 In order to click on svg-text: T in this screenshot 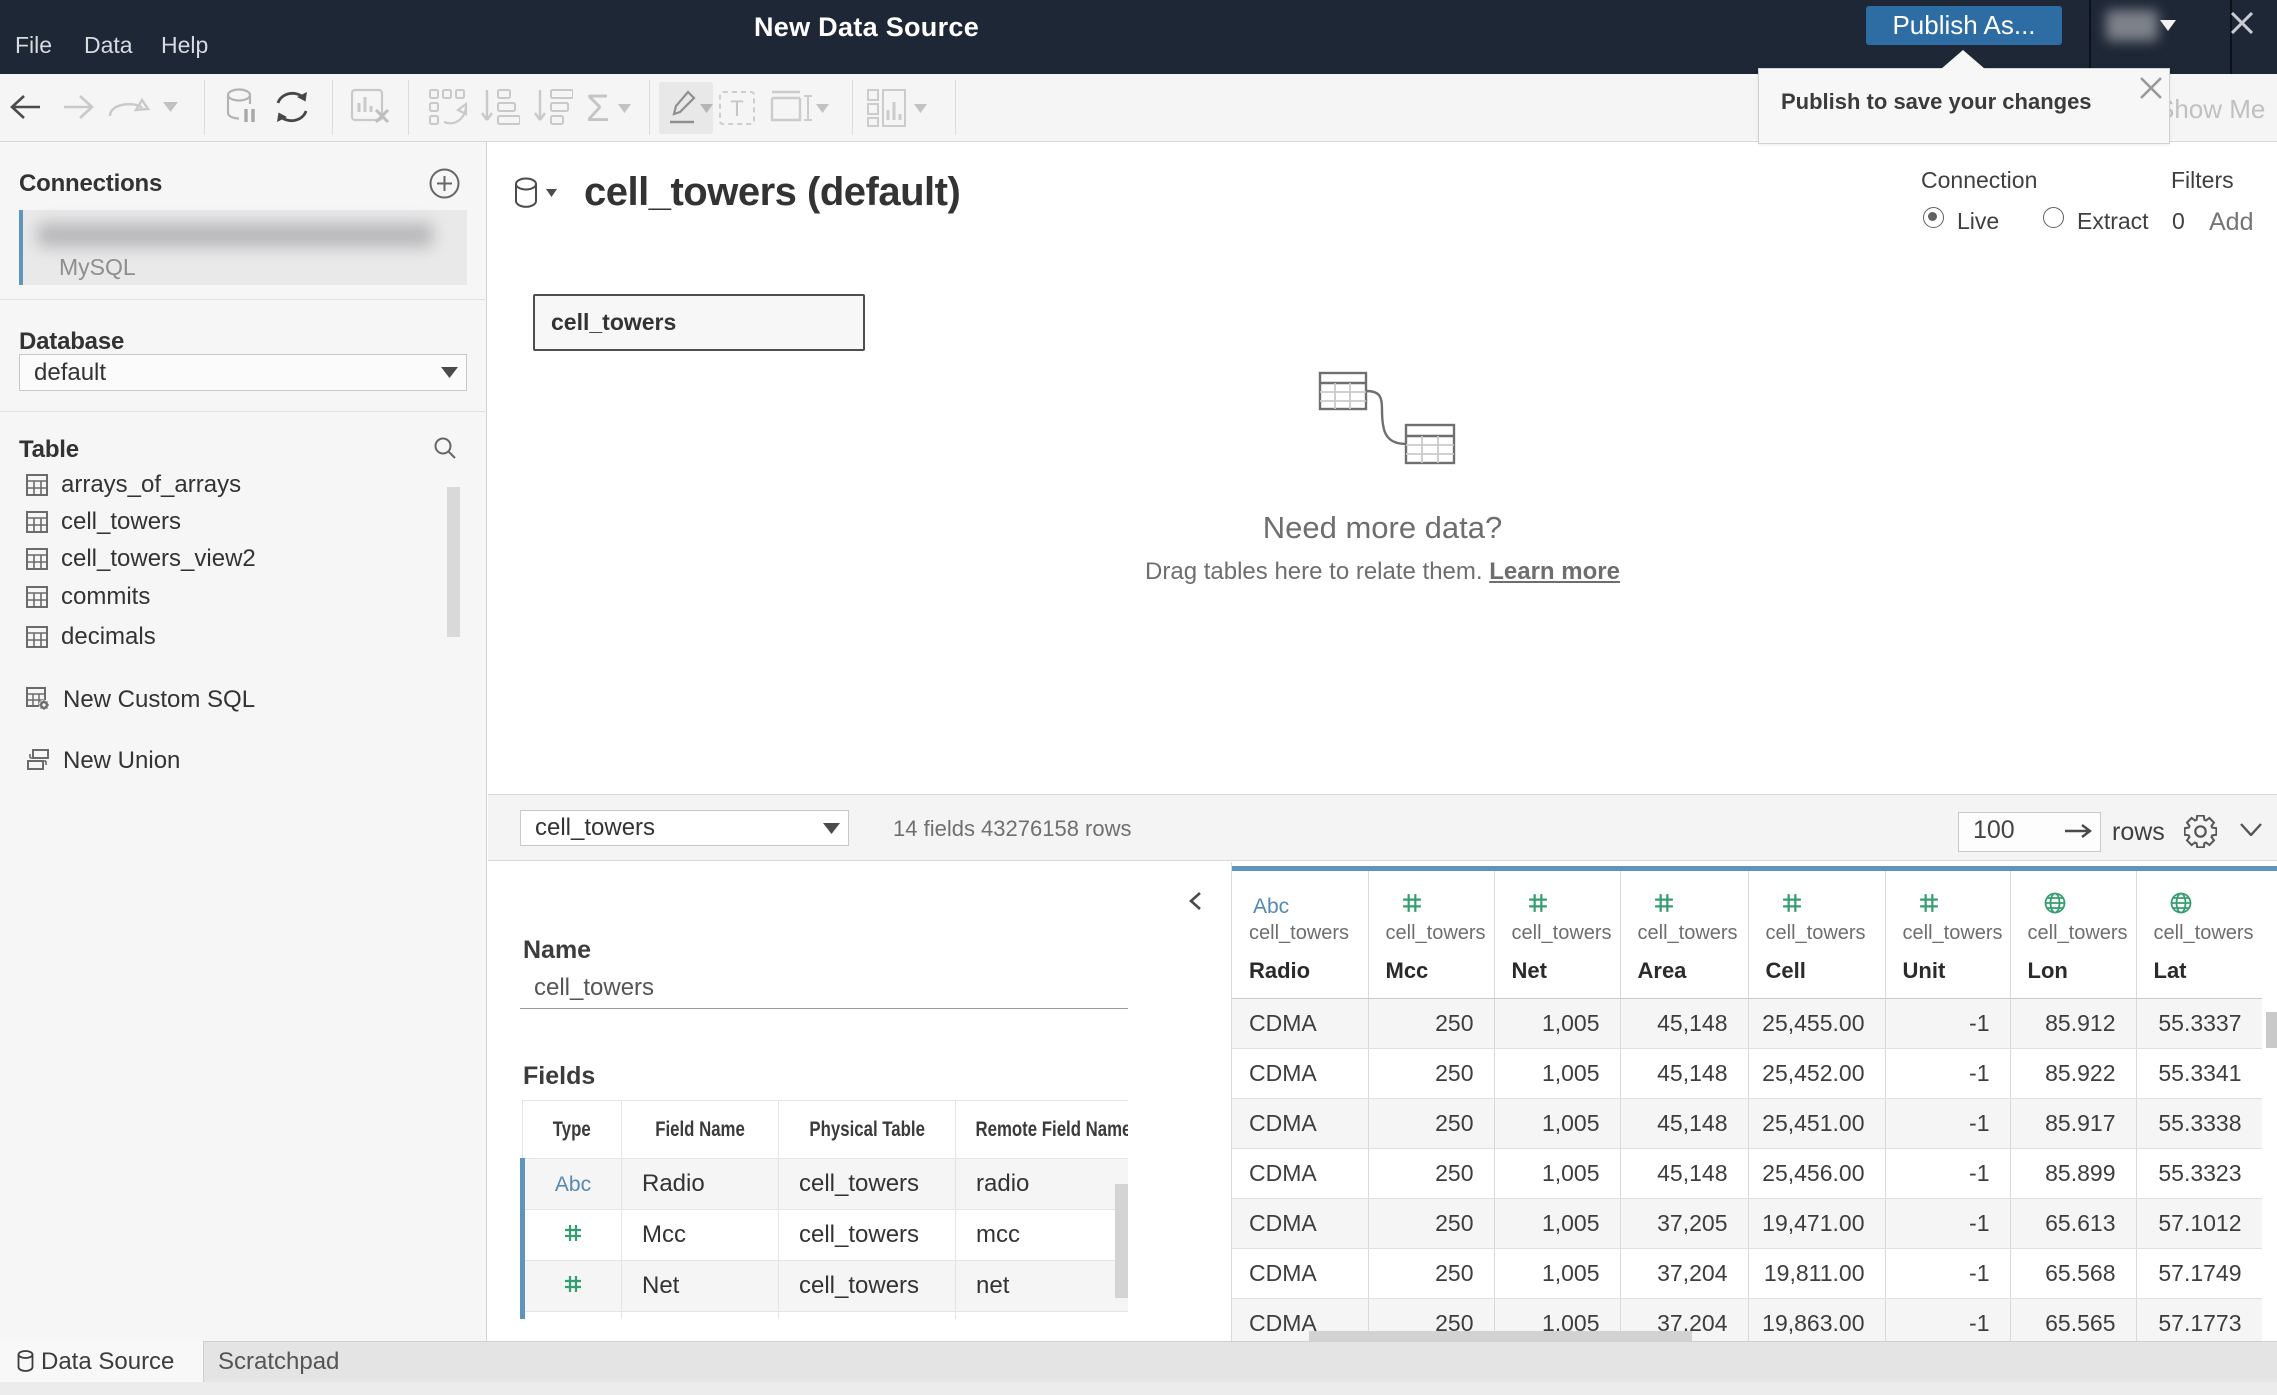, I will do `click(736, 108)`.